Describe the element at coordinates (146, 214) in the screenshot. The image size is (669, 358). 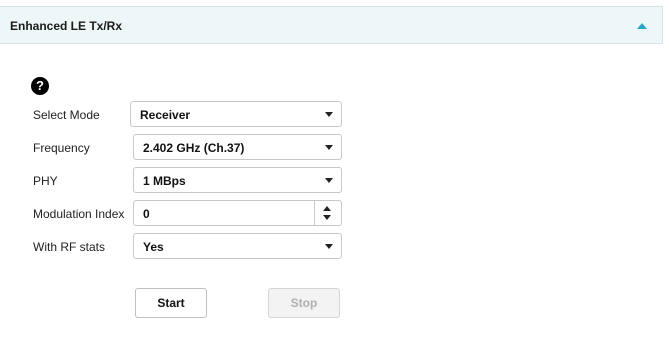
I see `modulation-index-value: 0` at that location.